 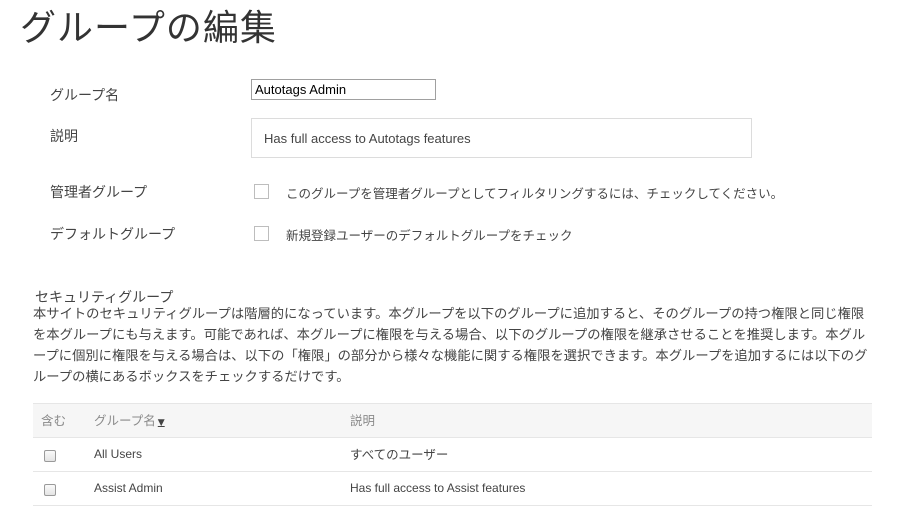 What do you see at coordinates (118, 454) in the screenshot?
I see `row-group-name: All Users` at bounding box center [118, 454].